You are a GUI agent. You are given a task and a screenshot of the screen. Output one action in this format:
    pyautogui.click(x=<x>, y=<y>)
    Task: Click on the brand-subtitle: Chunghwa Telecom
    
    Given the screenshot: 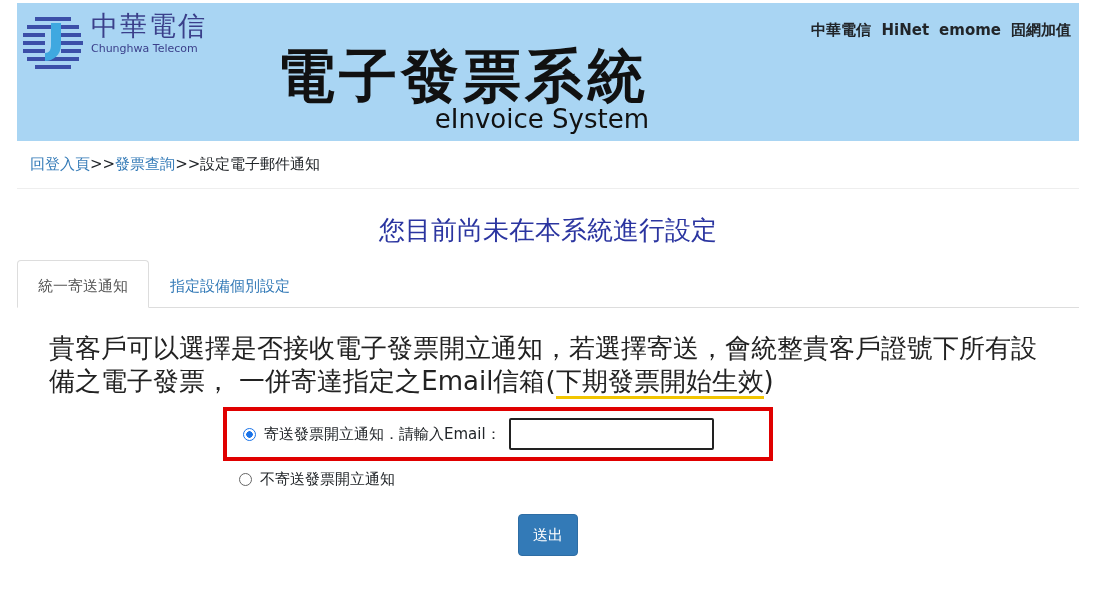 What is the action you would take?
    pyautogui.click(x=145, y=48)
    